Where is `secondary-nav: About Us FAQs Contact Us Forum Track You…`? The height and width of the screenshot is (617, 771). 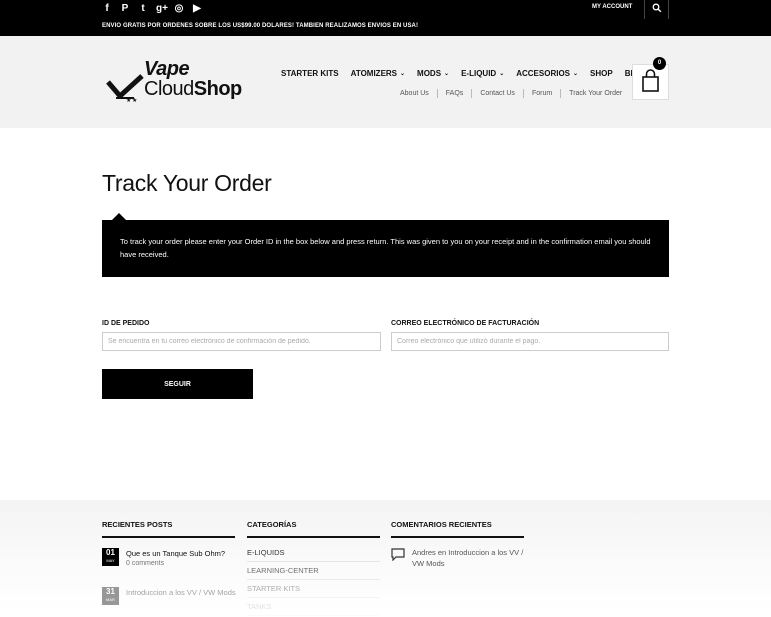
secondary-nav: About Us FAQs Contact Us Forum Track You… is located at coordinates (511, 93).